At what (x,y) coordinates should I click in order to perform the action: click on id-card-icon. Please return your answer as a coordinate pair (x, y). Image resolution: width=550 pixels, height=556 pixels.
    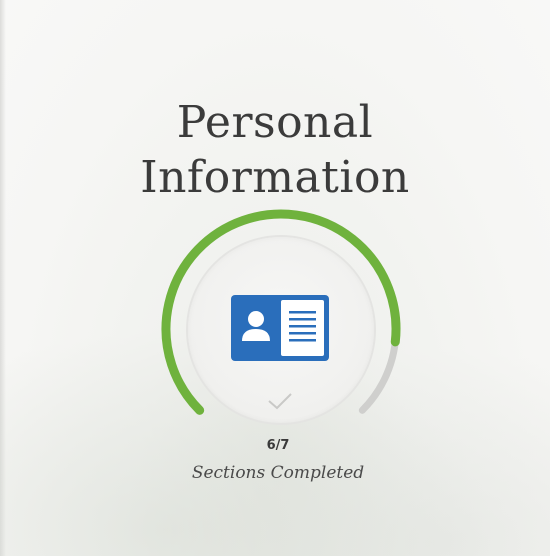
    Looking at the image, I should click on (280, 328).